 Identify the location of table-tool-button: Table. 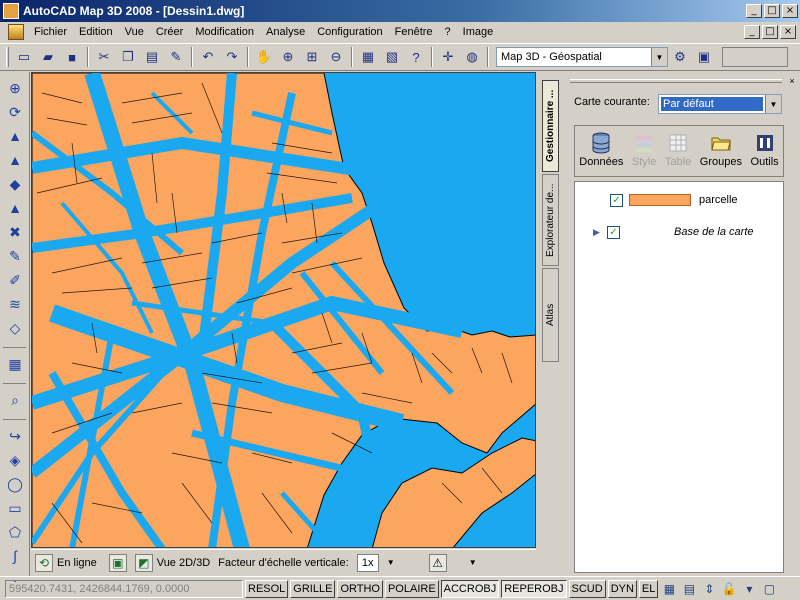
(678, 150).